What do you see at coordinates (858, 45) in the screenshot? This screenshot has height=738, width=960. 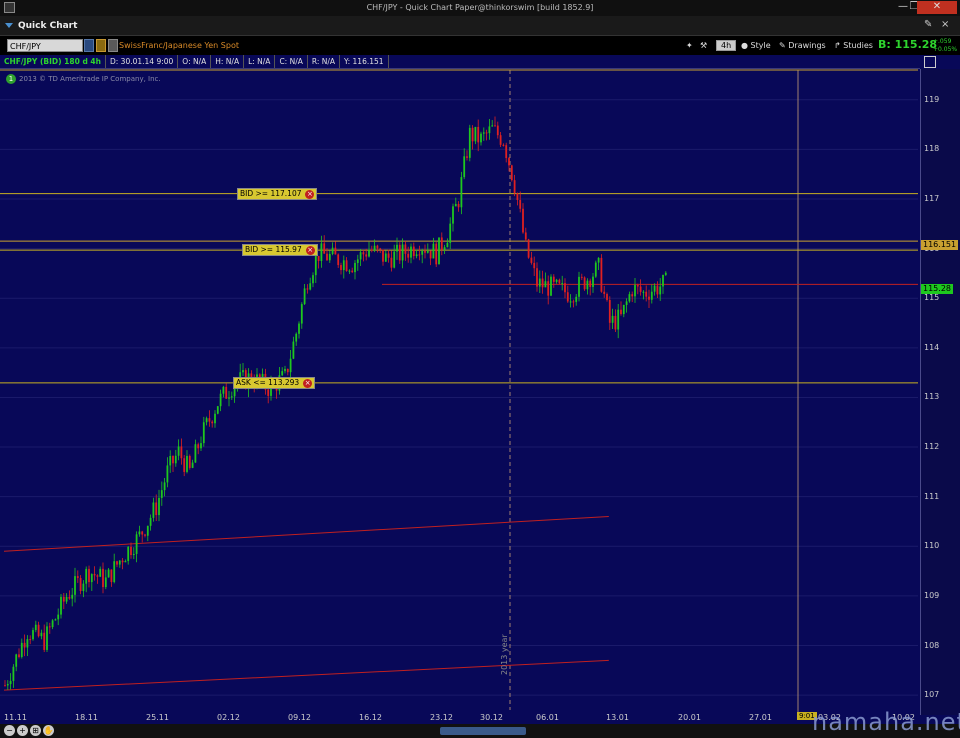 I see `studies-label: Studies` at bounding box center [858, 45].